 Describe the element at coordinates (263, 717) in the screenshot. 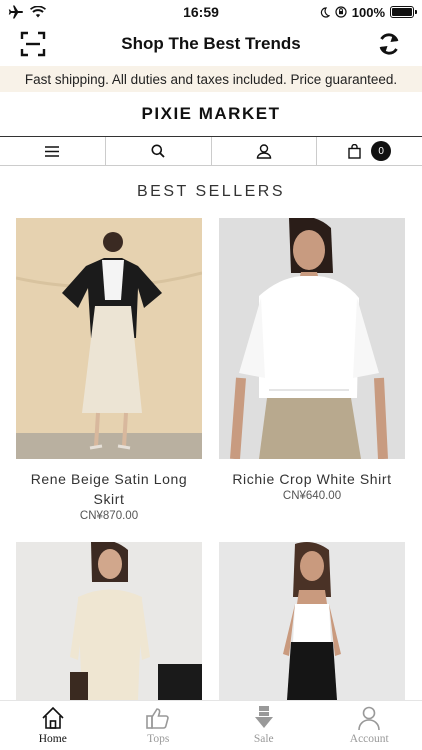

I see `sale-tag-icon` at that location.